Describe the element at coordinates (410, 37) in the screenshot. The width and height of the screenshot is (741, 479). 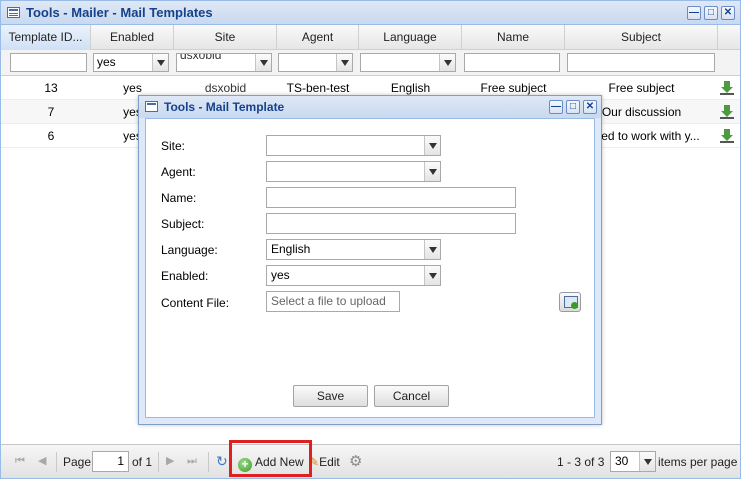
I see `column-header-language: Language` at that location.